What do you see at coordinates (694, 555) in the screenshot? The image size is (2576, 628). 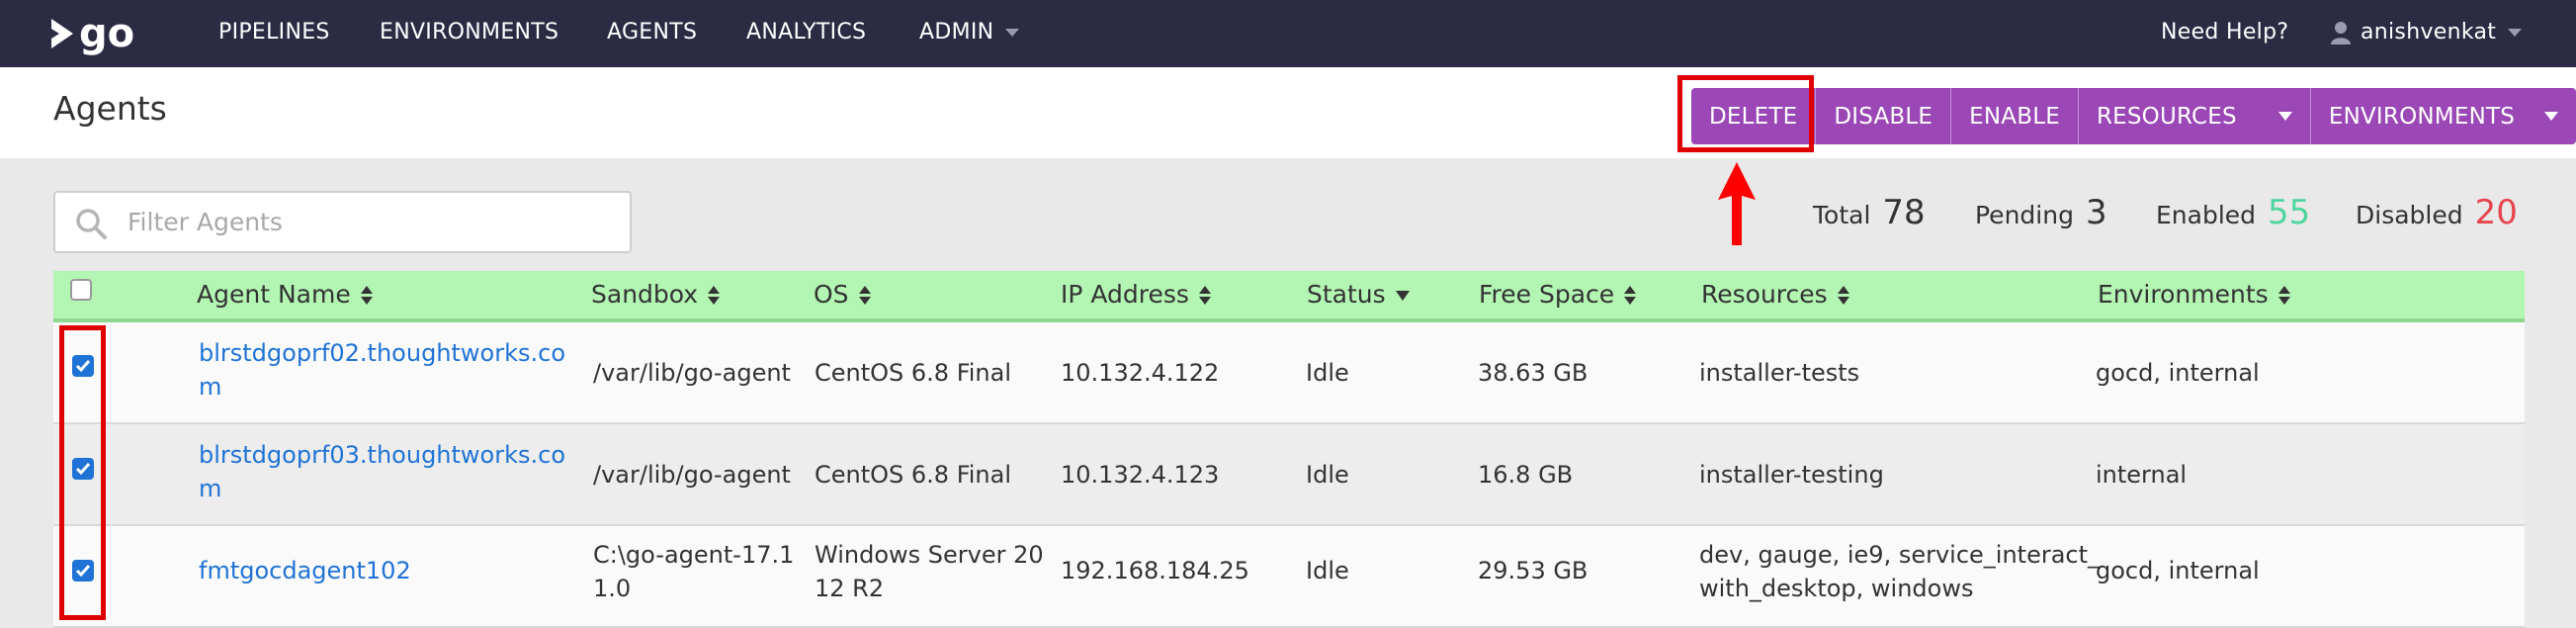 I see `sandbox-line: C:\go-agent-17.1` at bounding box center [694, 555].